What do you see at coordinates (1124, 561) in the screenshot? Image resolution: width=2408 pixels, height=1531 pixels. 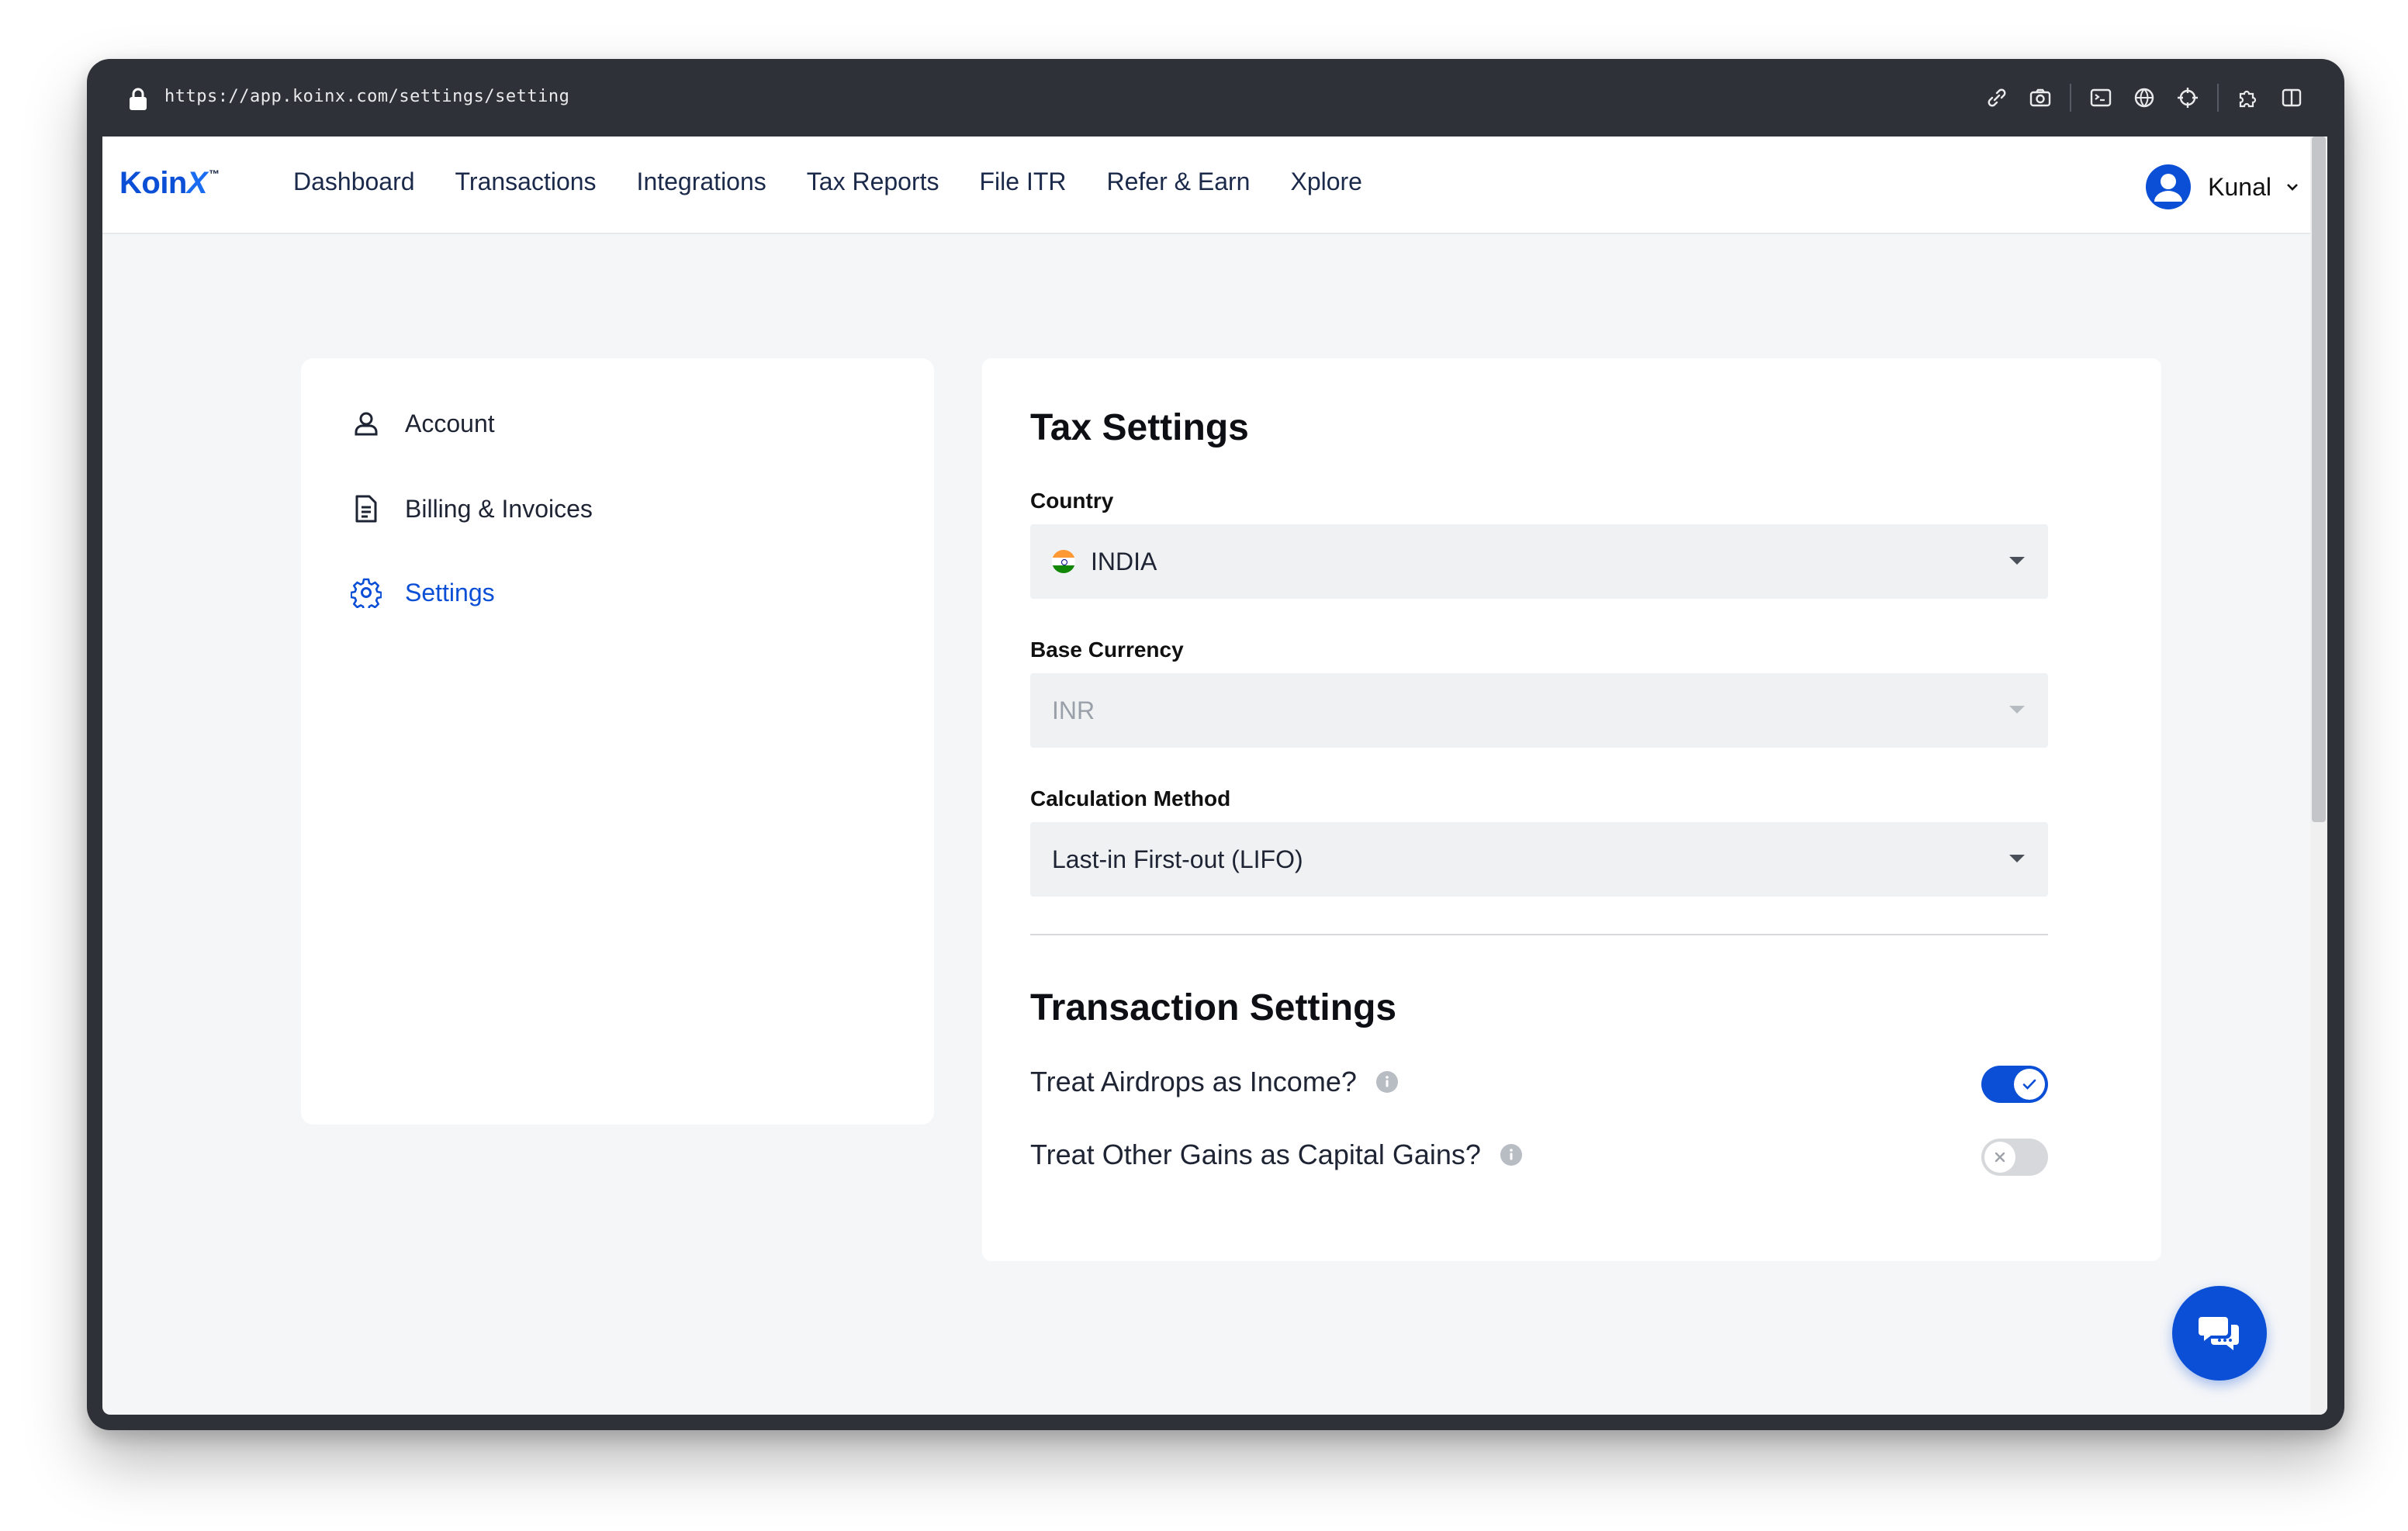 I see `country-value: INDIA` at bounding box center [1124, 561].